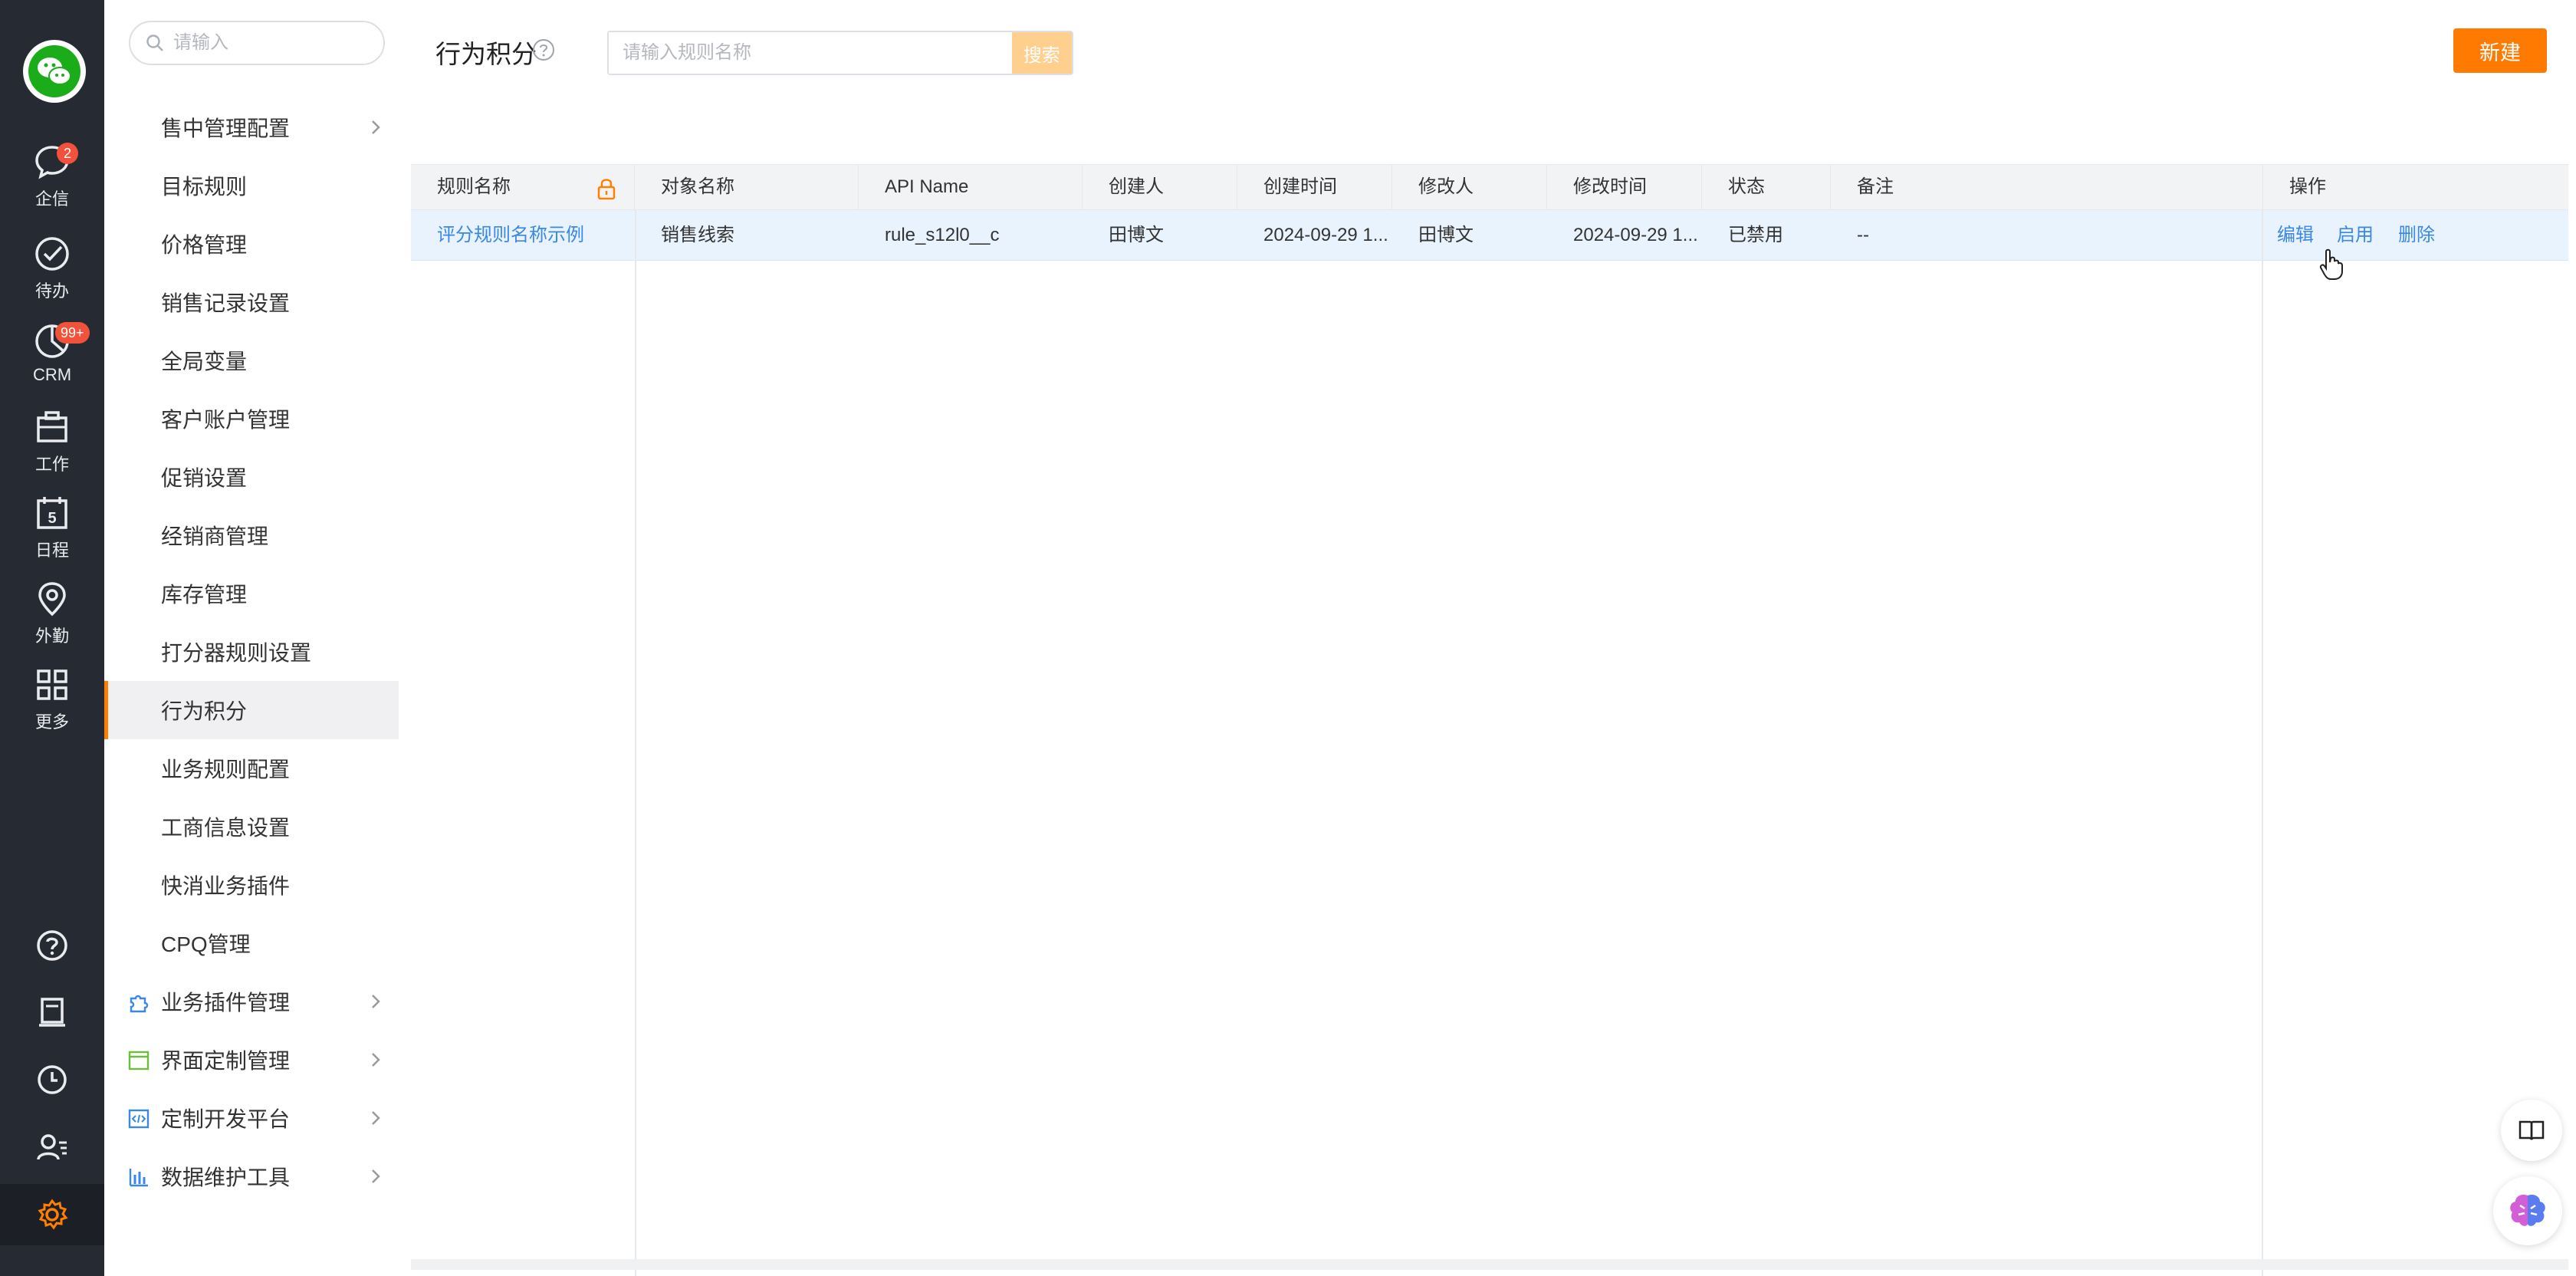 This screenshot has height=1276, width=2576. What do you see at coordinates (523, 235) in the screenshot?
I see `rule-name-link: 评分规则名称示例` at bounding box center [523, 235].